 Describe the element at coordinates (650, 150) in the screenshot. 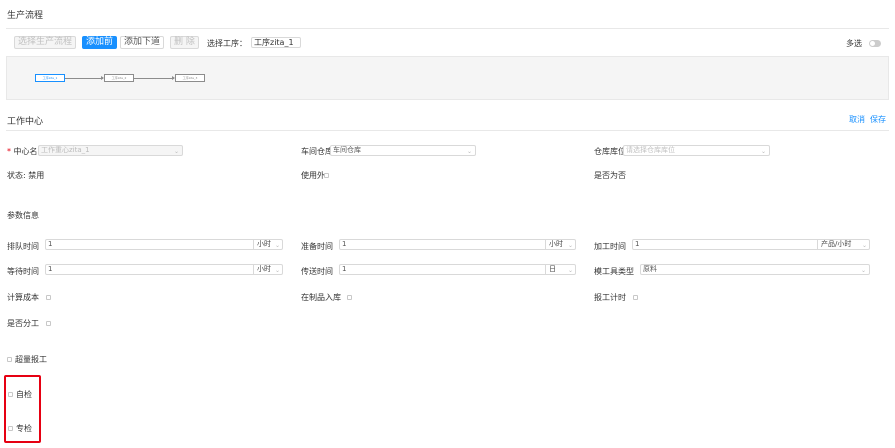

I see `warehouse-placeholder: 请选择仓库库位` at that location.